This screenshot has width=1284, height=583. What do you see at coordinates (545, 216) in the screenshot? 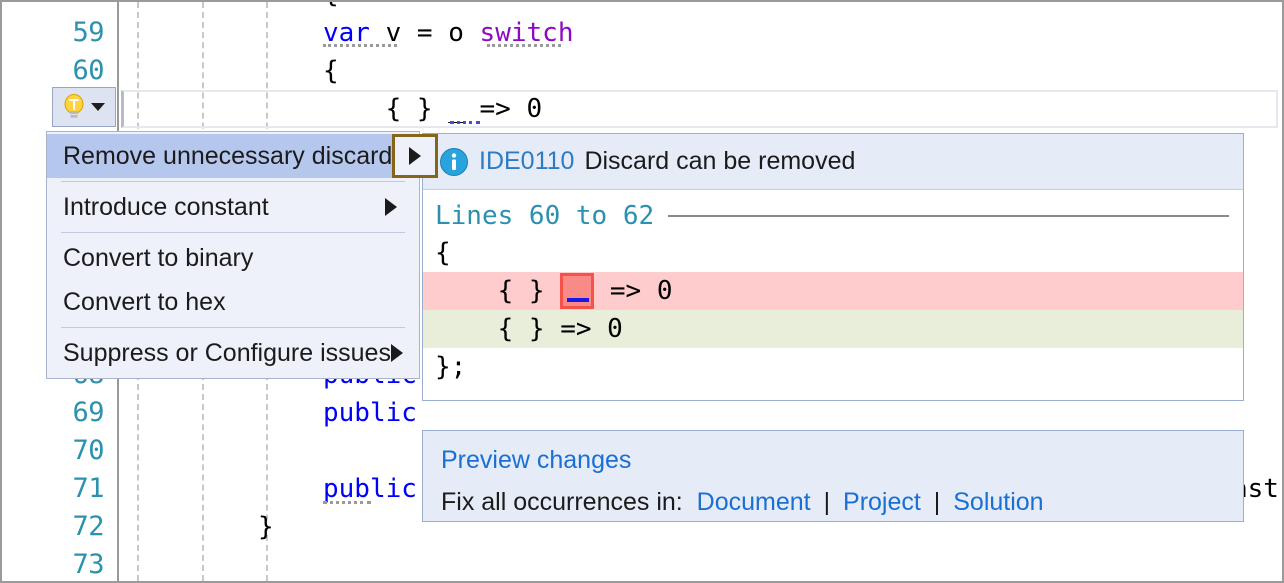
I see `lines-range-label: Lines 60 to 62` at bounding box center [545, 216].